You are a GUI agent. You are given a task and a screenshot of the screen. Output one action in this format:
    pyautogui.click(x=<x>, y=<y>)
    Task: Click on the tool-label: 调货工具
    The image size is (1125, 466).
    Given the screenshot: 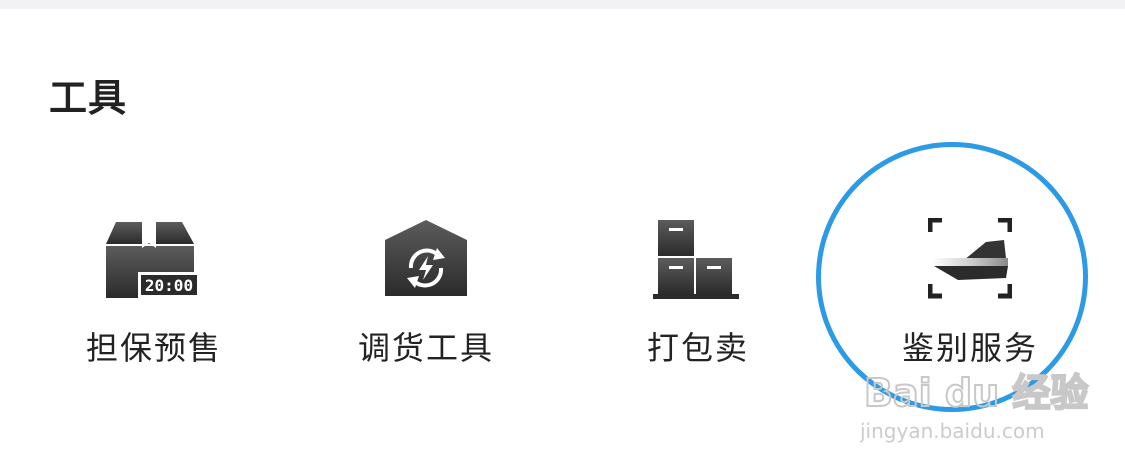 What is the action you would take?
    pyautogui.click(x=425, y=348)
    